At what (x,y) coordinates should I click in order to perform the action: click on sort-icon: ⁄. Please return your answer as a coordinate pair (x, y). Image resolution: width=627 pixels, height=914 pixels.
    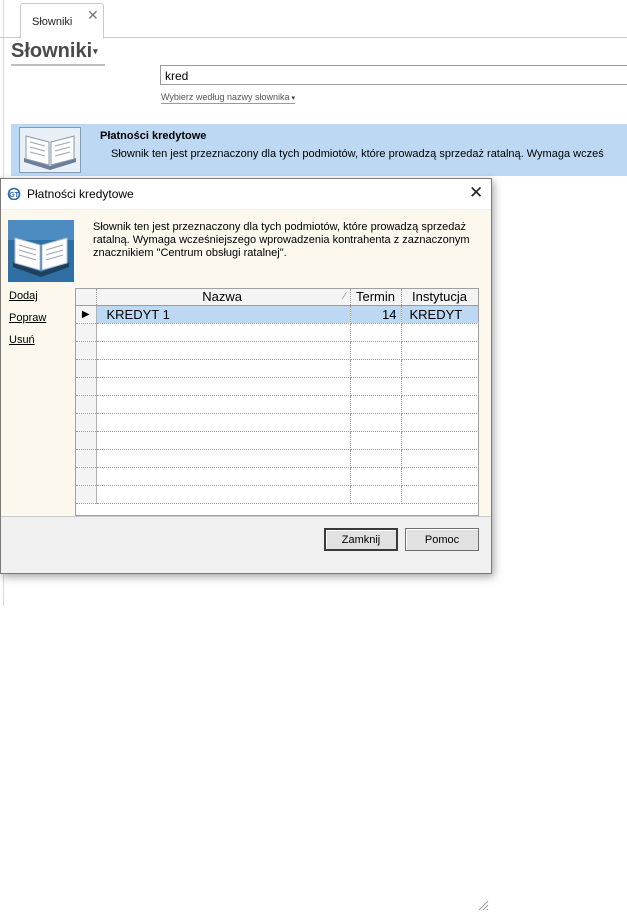
    Looking at the image, I should click on (344, 297).